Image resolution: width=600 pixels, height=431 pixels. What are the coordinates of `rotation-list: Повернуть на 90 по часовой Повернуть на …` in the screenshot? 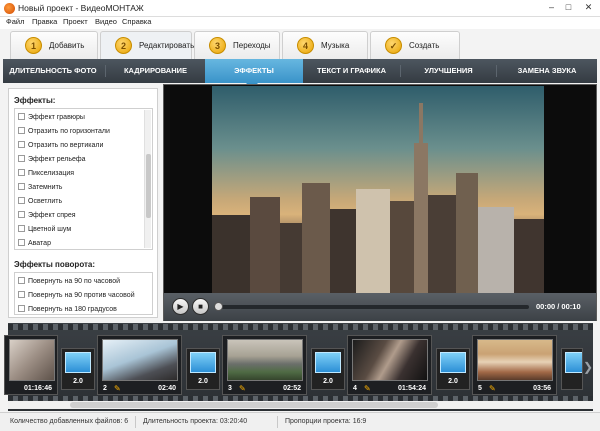 It's located at (83, 293).